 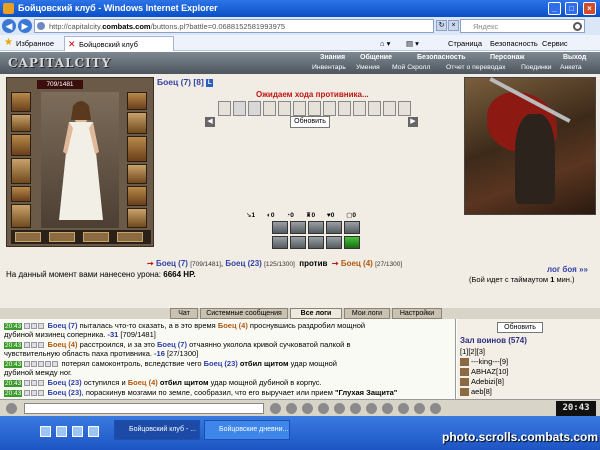 I want to click on equip-slot-belt, so click(x=21, y=194).